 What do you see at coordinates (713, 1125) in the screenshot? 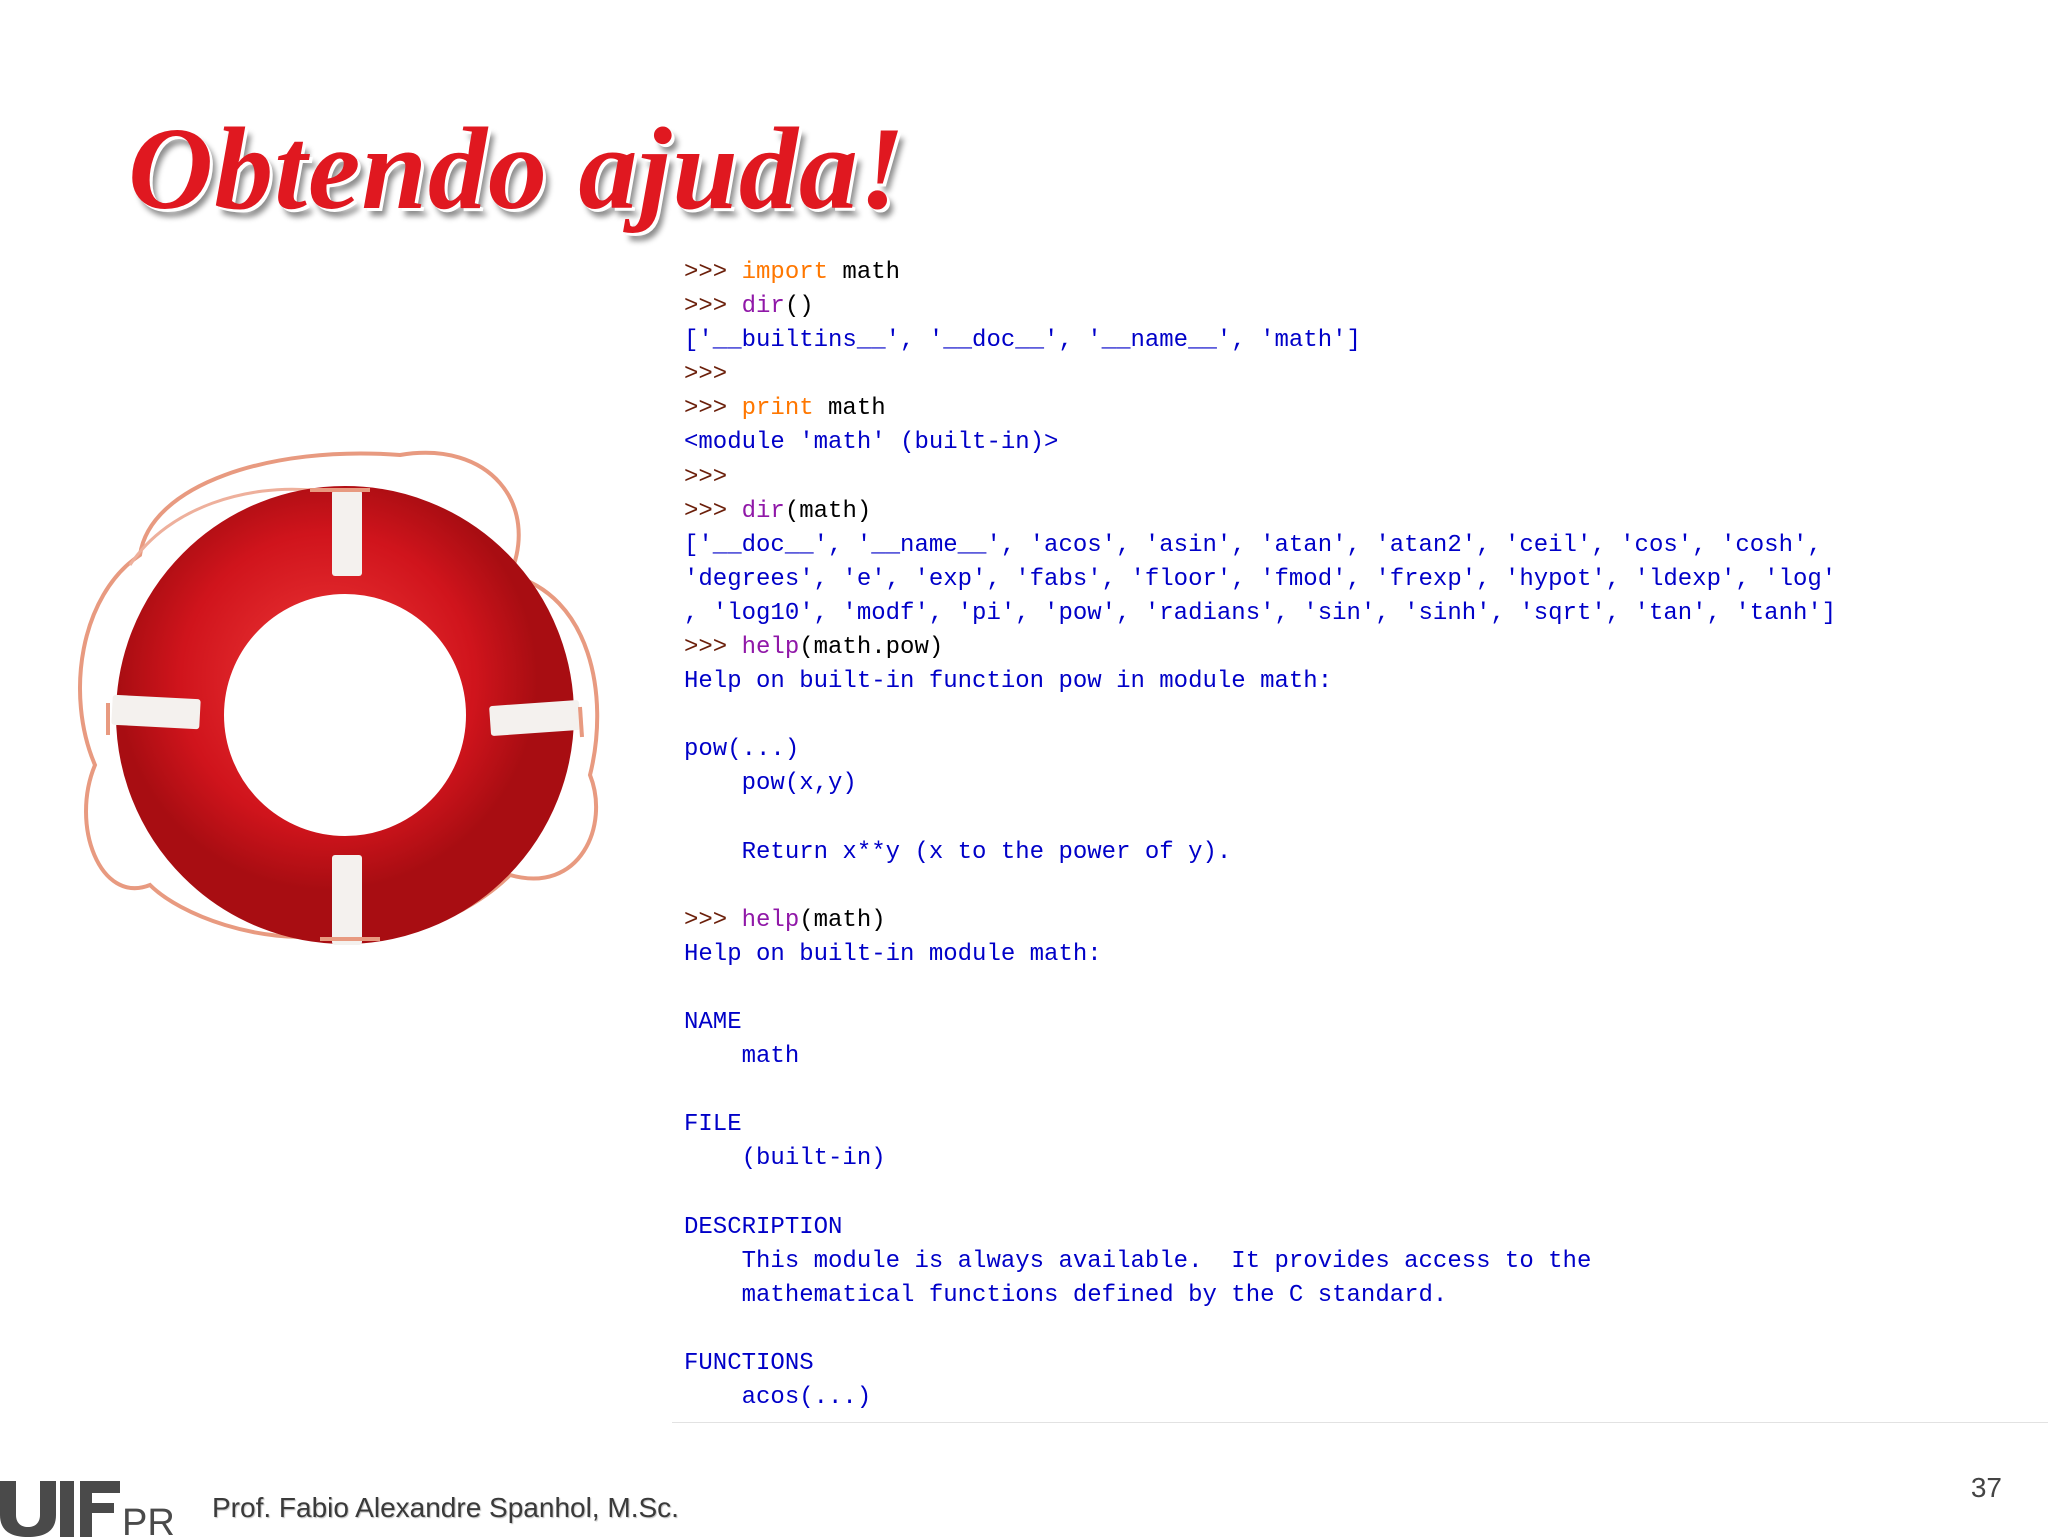
I see `console-text: FILE` at bounding box center [713, 1125].